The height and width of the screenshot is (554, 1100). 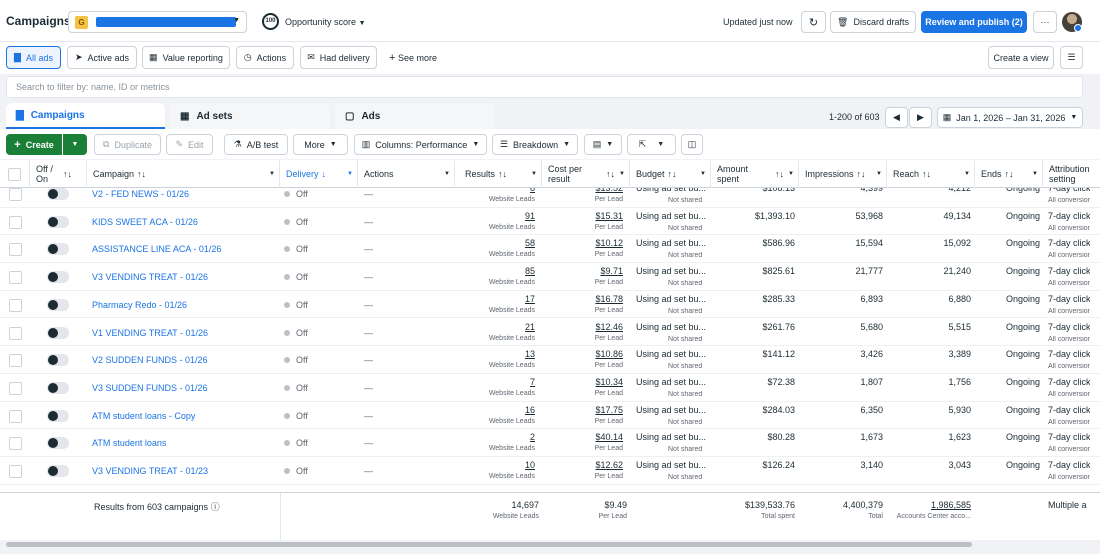 What do you see at coordinates (586, 174) in the screenshot?
I see `header-cost-per-result: Cost per result ↑↓ ▼` at bounding box center [586, 174].